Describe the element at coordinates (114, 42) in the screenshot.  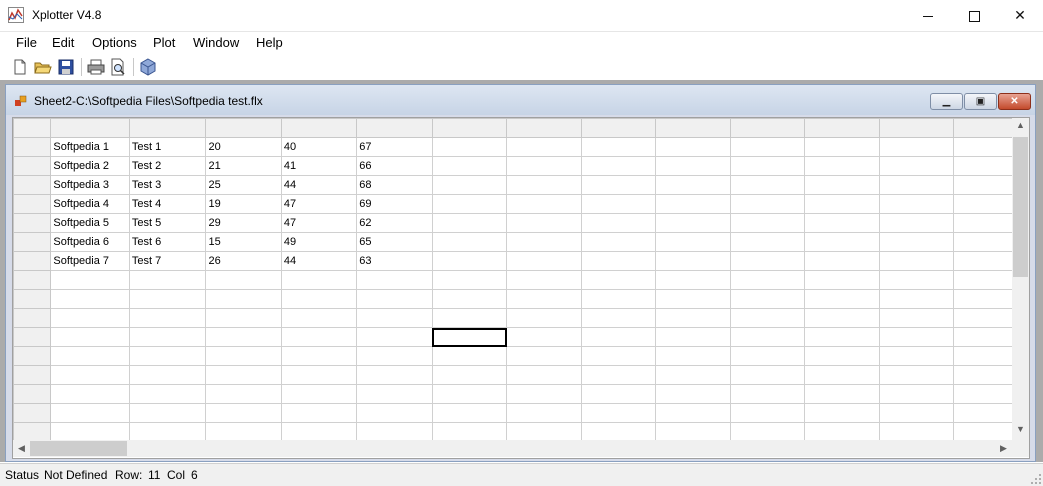
I see `menu-options: Options` at that location.